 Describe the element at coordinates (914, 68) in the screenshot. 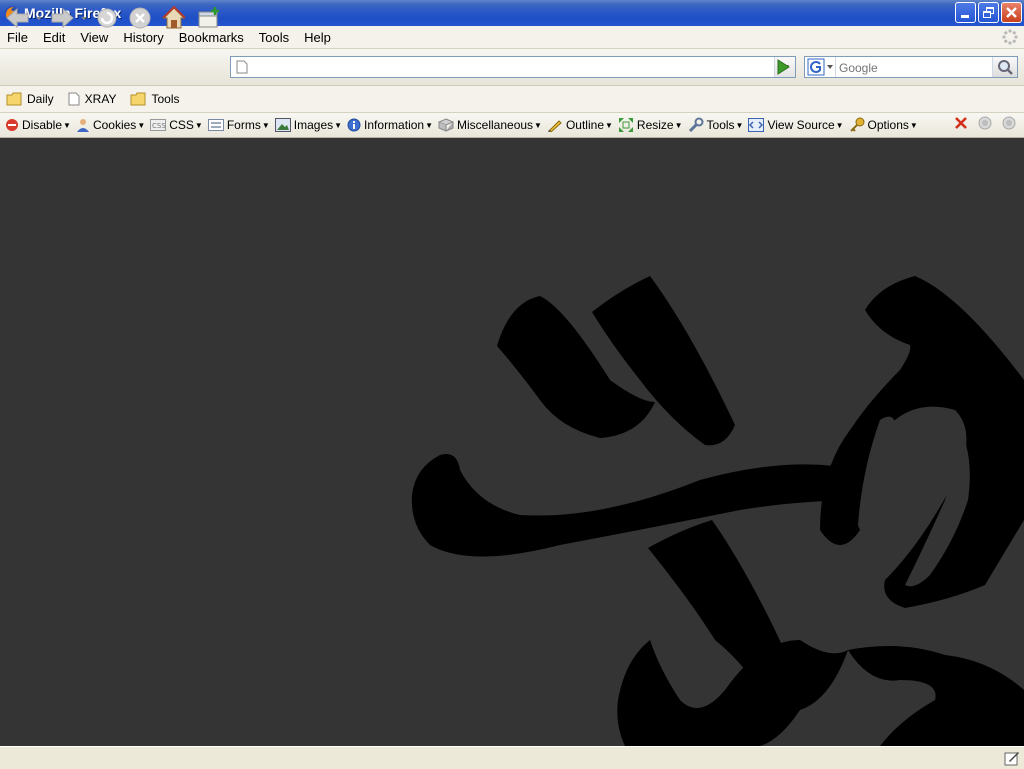

I see `search-input` at that location.